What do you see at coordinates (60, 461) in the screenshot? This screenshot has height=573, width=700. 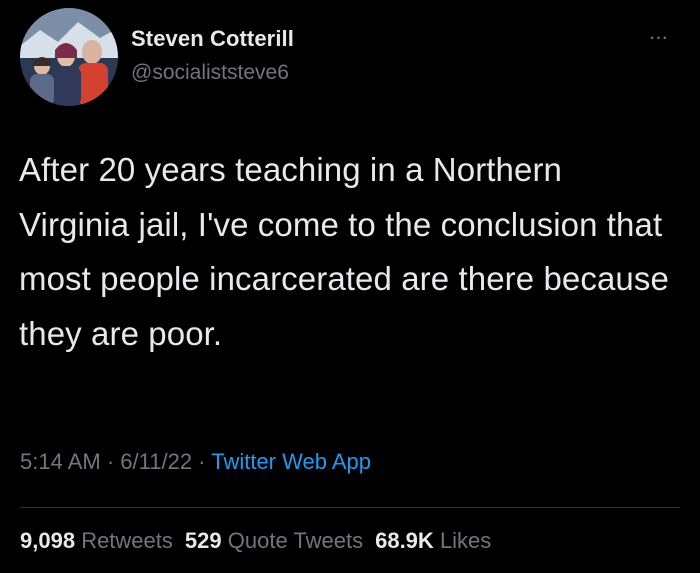 I see `tweet-time: 5:14 AM` at bounding box center [60, 461].